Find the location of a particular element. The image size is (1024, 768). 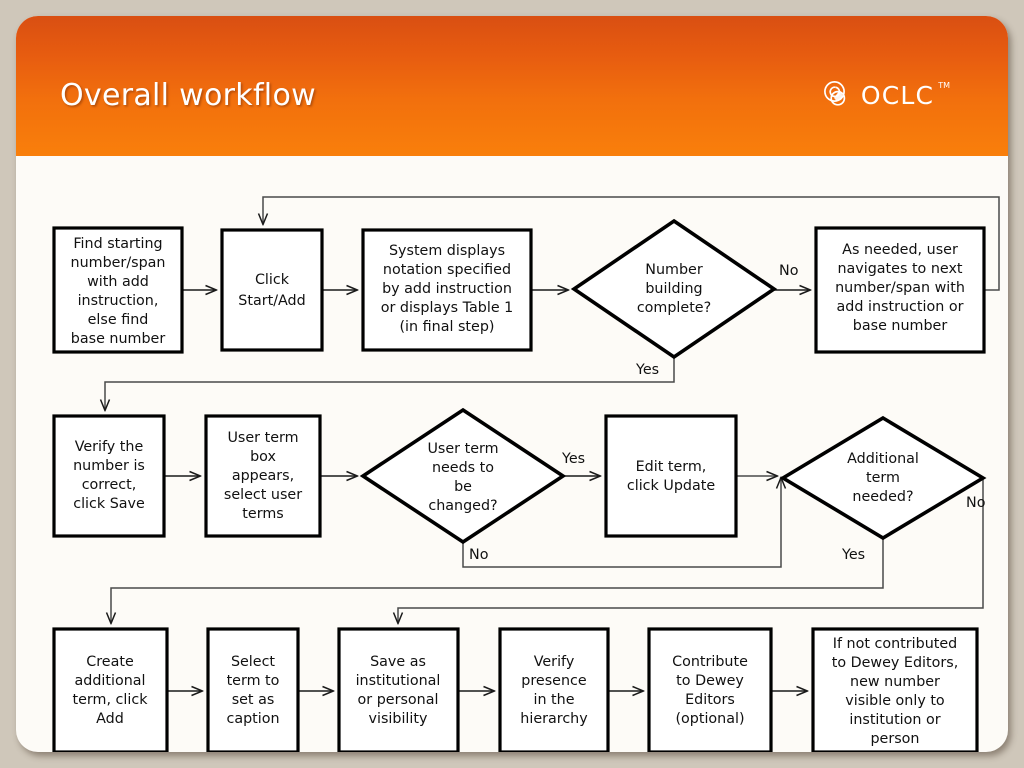

oclc-wordmark: OCLC is located at coordinates (897, 95).